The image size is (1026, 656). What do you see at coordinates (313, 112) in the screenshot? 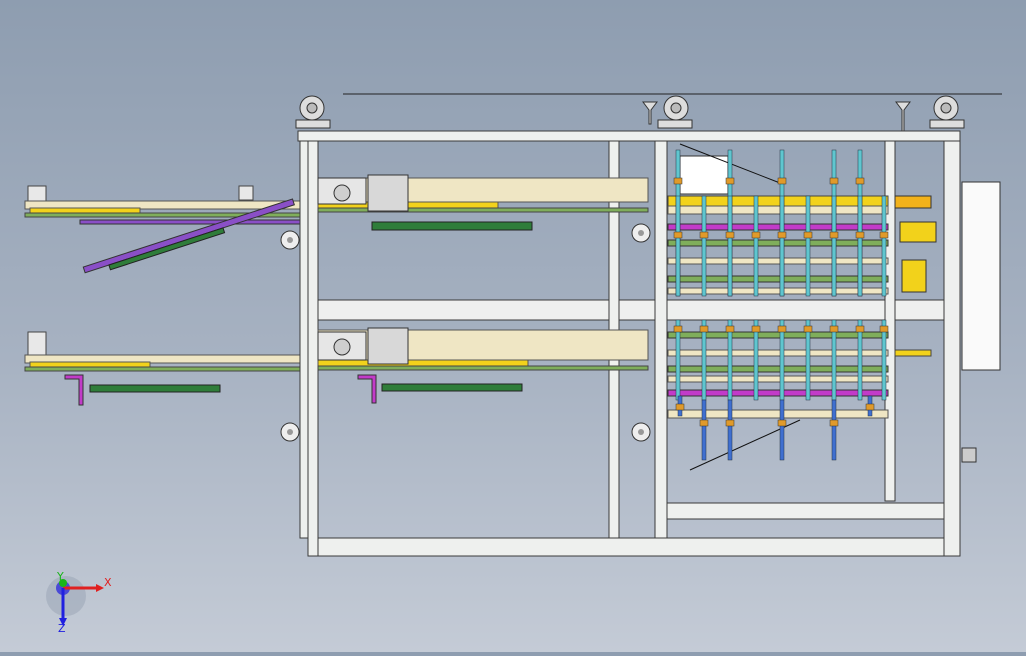
I see `caster-left` at bounding box center [313, 112].